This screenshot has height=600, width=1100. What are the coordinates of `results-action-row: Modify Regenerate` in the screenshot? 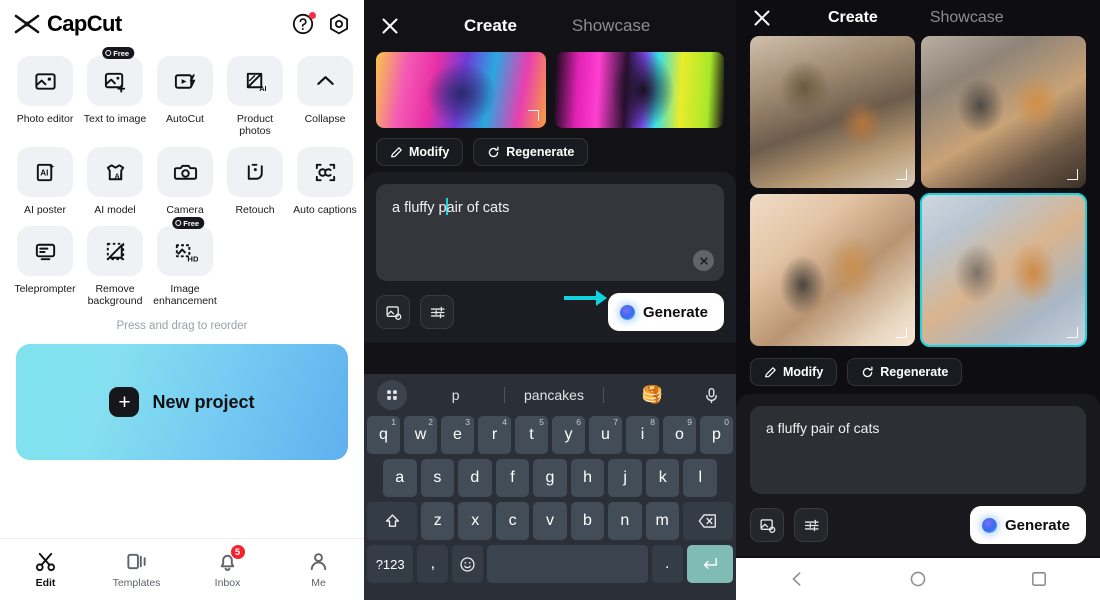 It's located at (918, 366).